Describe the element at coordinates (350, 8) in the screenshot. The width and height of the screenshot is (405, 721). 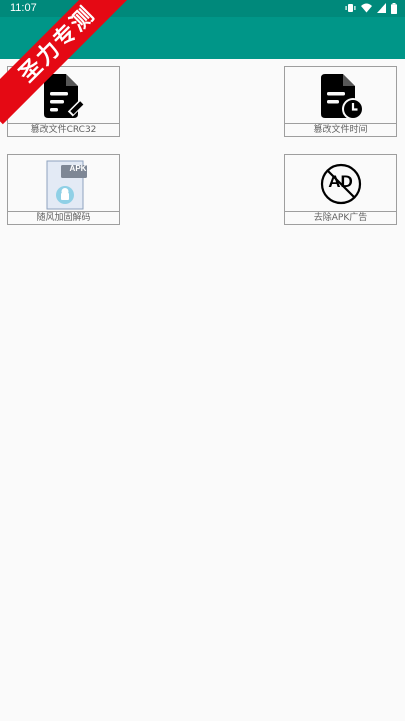
I see `vibrate-icon` at that location.